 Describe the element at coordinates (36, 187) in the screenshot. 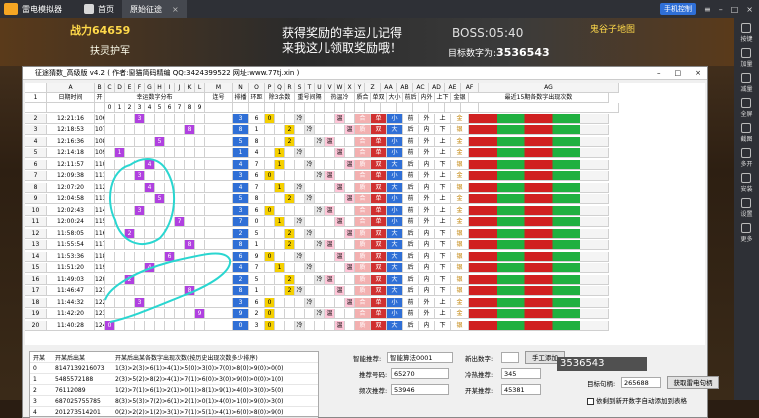

I see `grid-cell: 8` at that location.